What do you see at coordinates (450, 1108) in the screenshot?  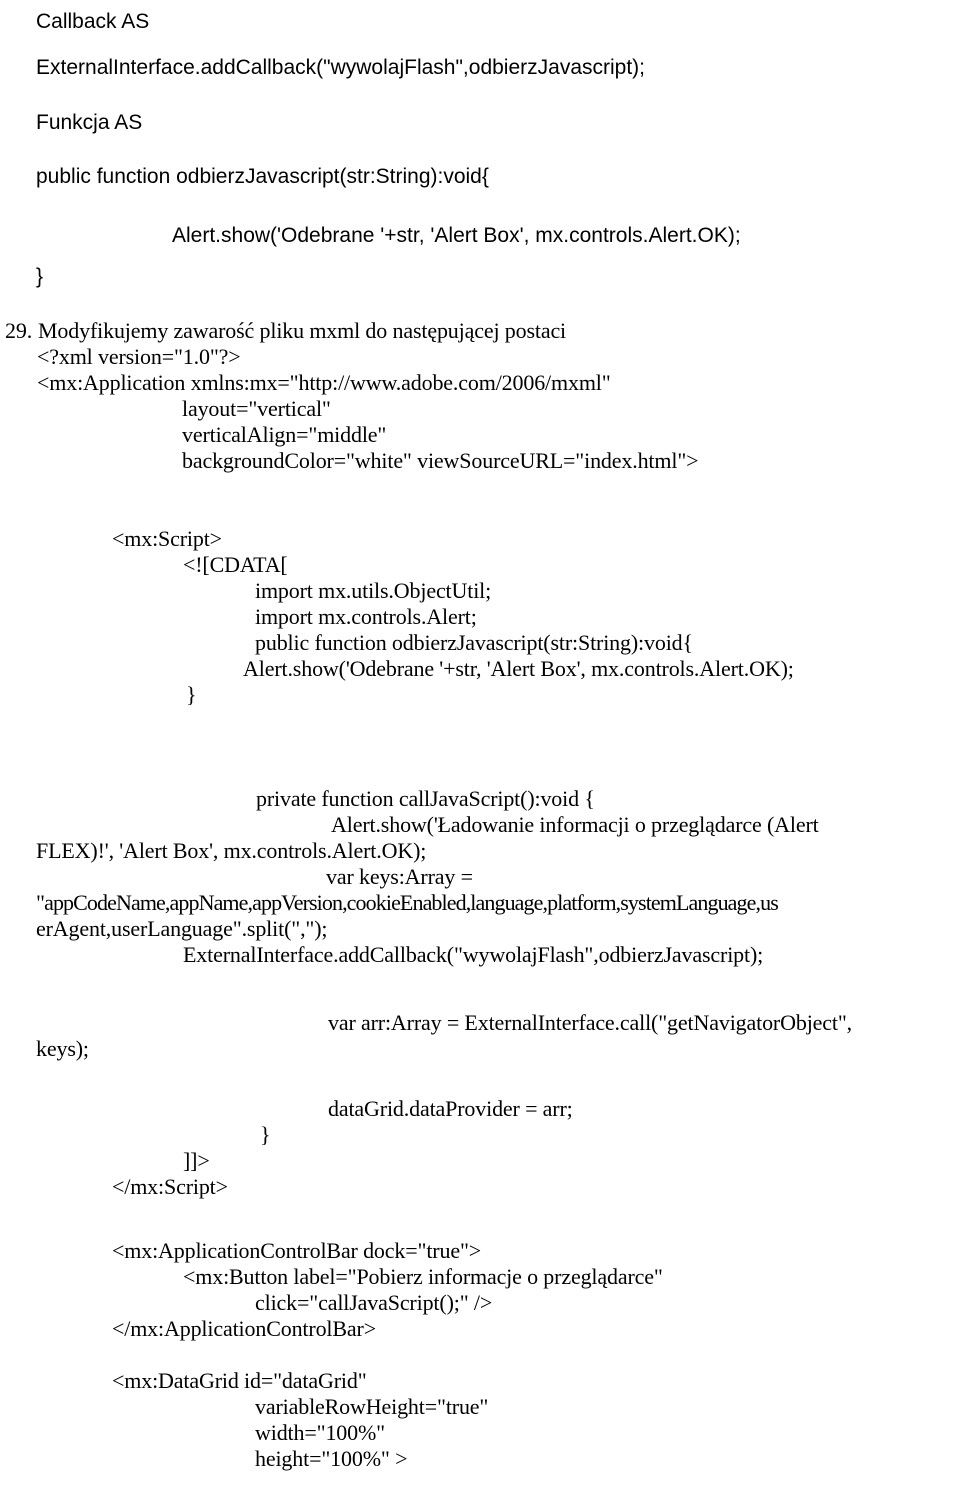 I see `code-line-datagrid-dataprovider: dataGrid.dataProvider = arr;` at bounding box center [450, 1108].